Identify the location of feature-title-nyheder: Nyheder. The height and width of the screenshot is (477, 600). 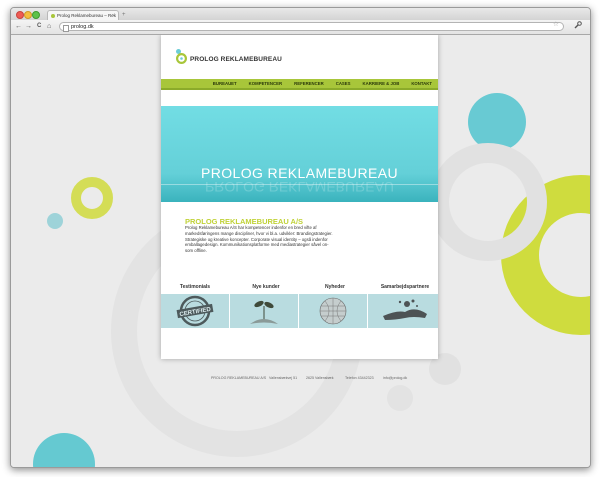
(335, 287).